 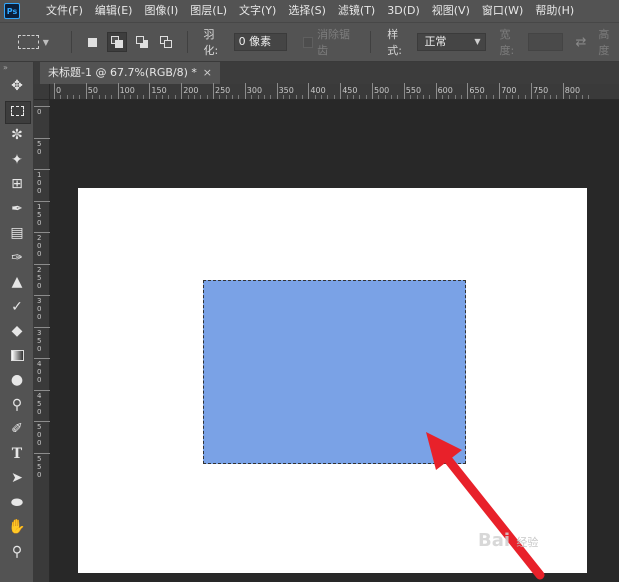 What do you see at coordinates (42, 92) in the screenshot?
I see `ruler-origin` at bounding box center [42, 92].